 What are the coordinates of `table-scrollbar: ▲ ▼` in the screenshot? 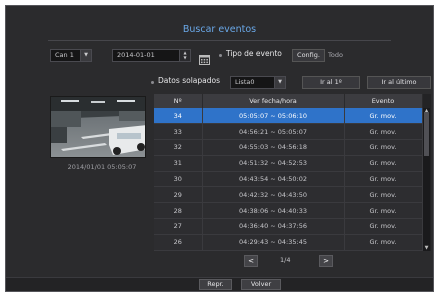 It's located at (426, 179).